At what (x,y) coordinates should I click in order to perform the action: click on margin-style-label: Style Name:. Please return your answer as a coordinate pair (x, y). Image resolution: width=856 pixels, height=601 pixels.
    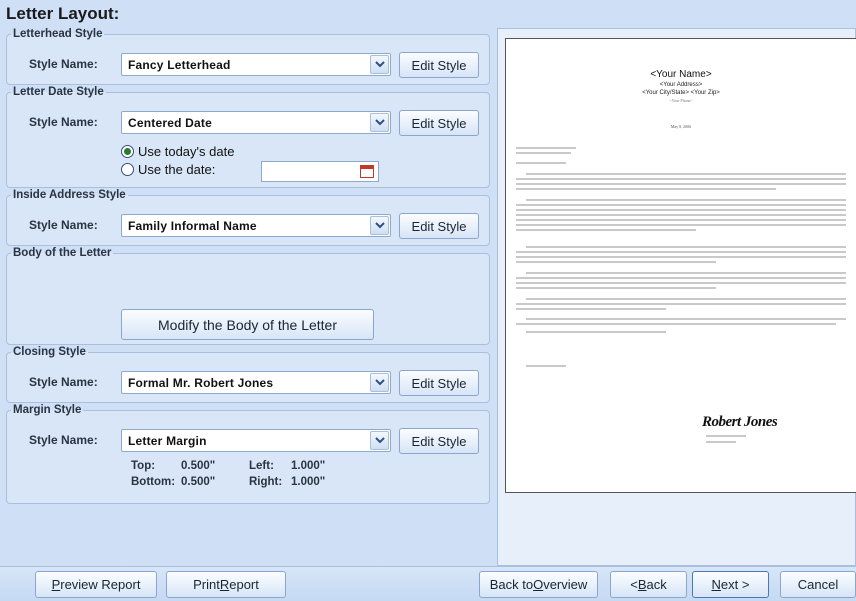
    Looking at the image, I should click on (63, 440).